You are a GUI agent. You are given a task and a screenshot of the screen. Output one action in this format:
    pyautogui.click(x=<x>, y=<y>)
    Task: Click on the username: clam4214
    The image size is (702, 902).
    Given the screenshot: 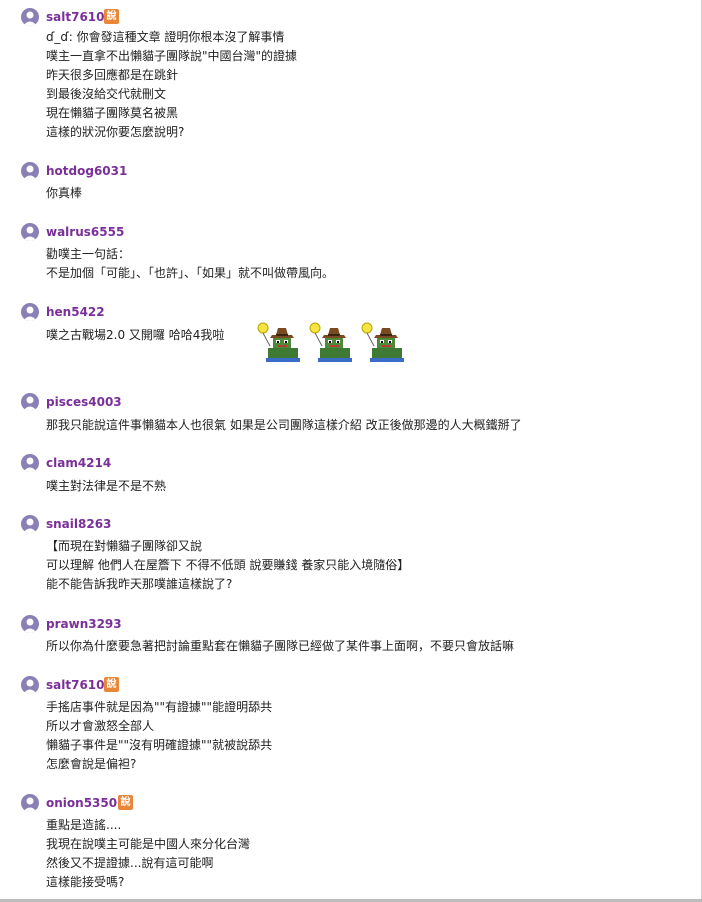 What is the action you would take?
    pyautogui.click(x=78, y=463)
    